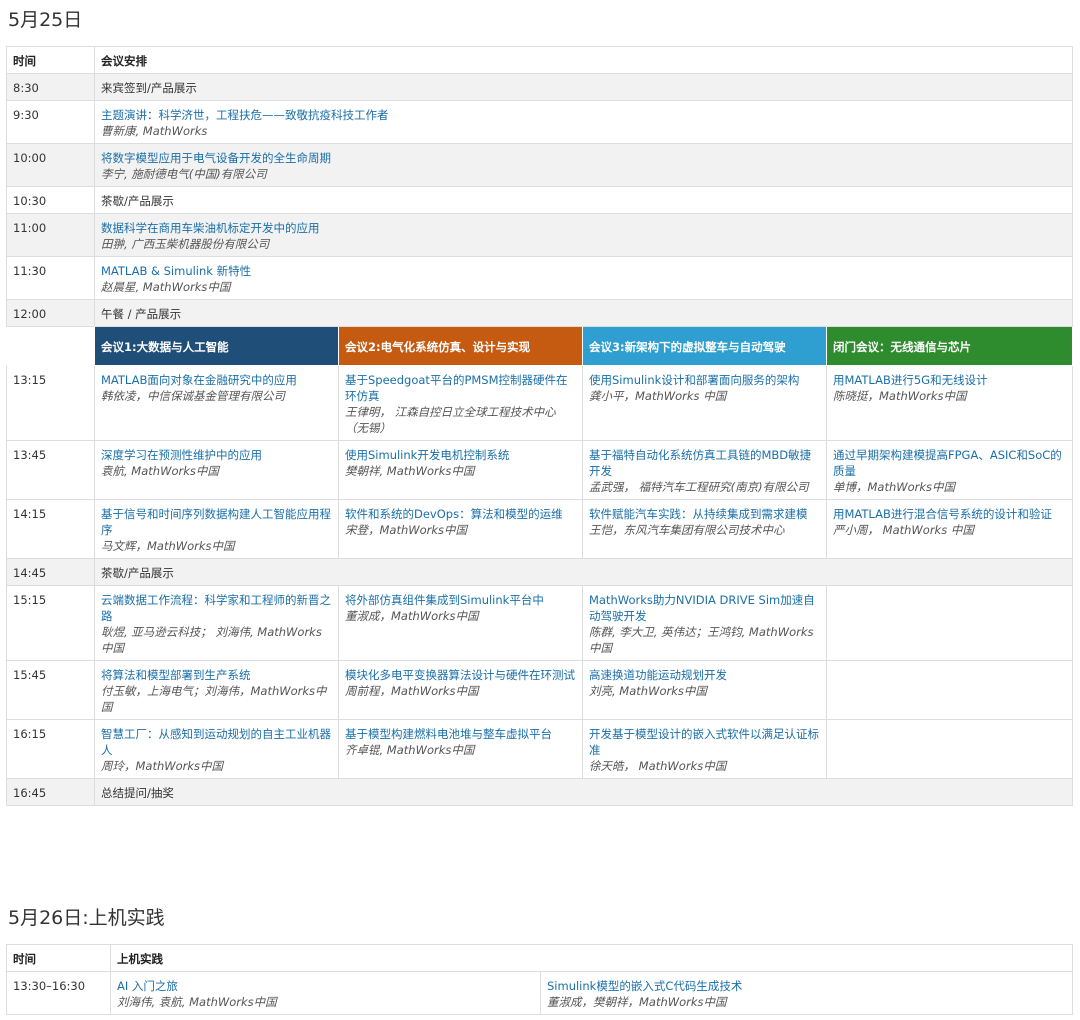 The height and width of the screenshot is (1020, 1080). Describe the element at coordinates (216, 742) in the screenshot. I see `session-title-link: 智慧工厂：从感知到运动规划的自主工业机器人` at that location.